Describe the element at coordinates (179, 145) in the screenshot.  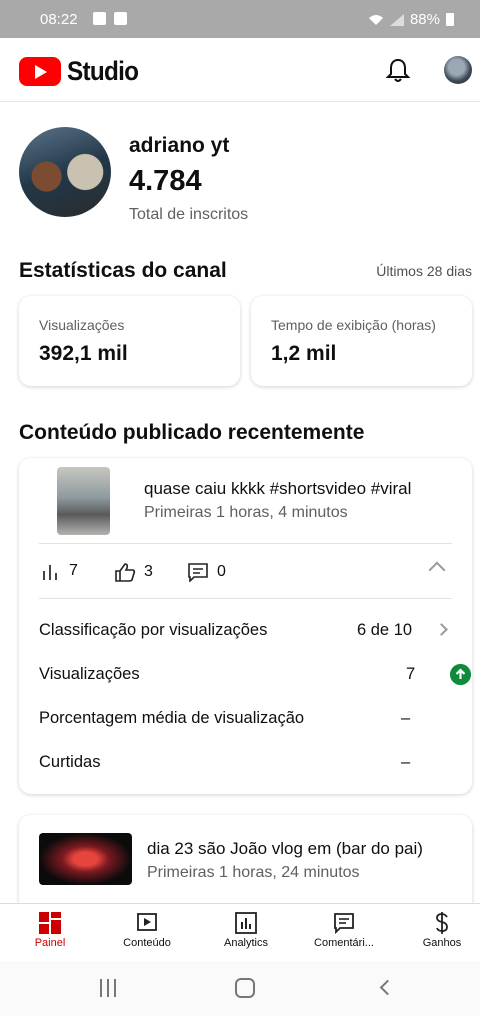
I see `channel-name: adriano yt` at that location.